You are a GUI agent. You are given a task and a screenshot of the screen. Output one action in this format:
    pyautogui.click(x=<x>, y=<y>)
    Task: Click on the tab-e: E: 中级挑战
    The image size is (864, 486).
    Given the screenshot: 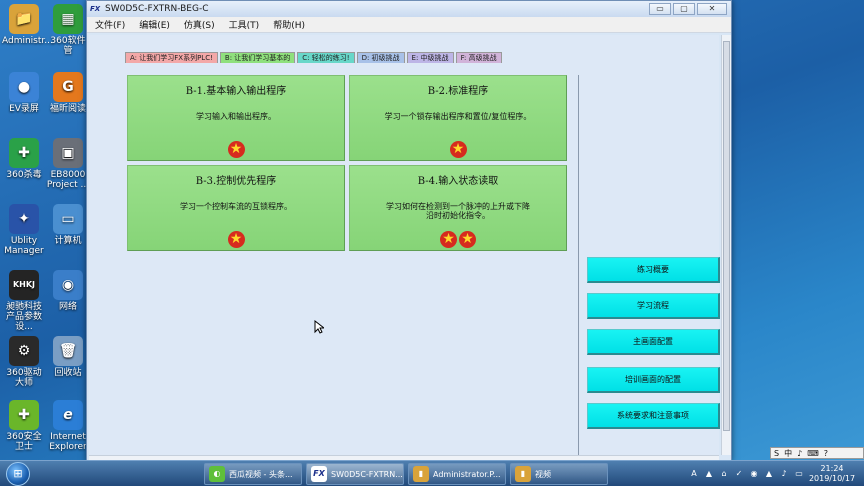 What is the action you would take?
    pyautogui.click(x=430, y=57)
    